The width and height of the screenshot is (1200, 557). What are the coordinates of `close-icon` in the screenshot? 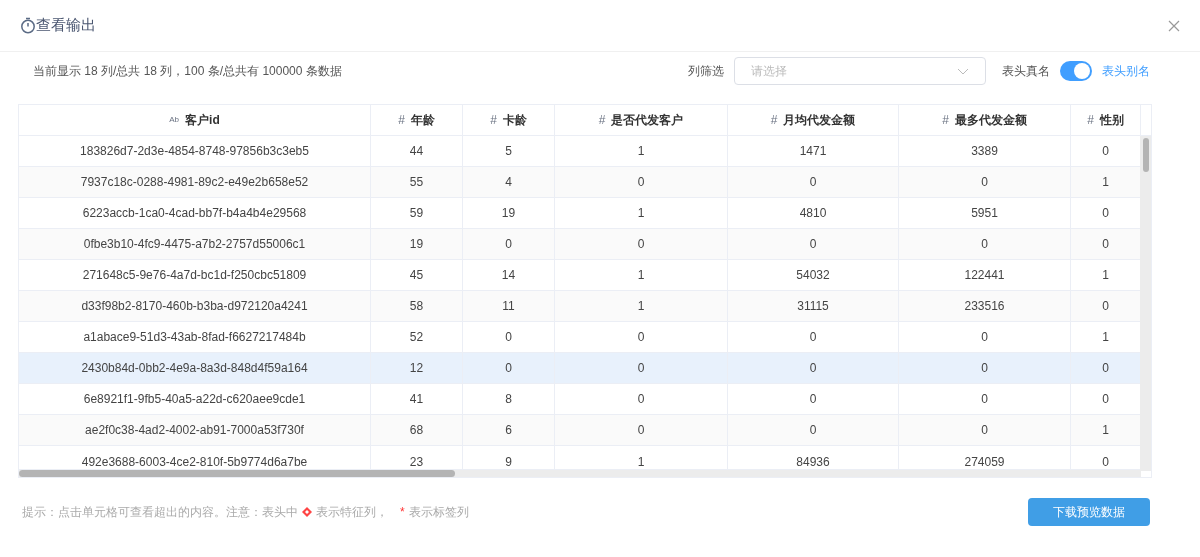 It's located at (1174, 25).